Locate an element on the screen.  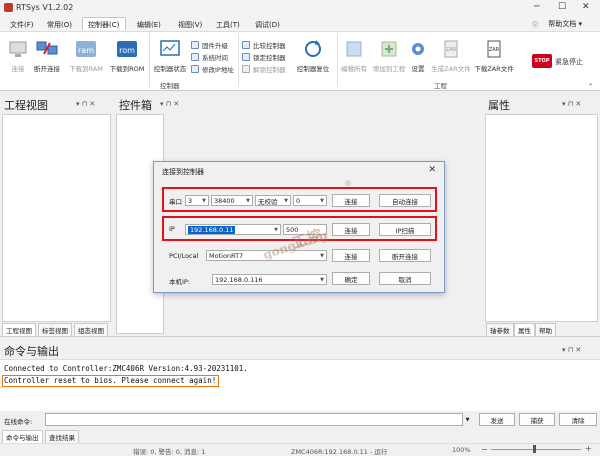
toolbox-pin-controls: ▾ ⊓ ✕ is located at coordinates (169, 104).